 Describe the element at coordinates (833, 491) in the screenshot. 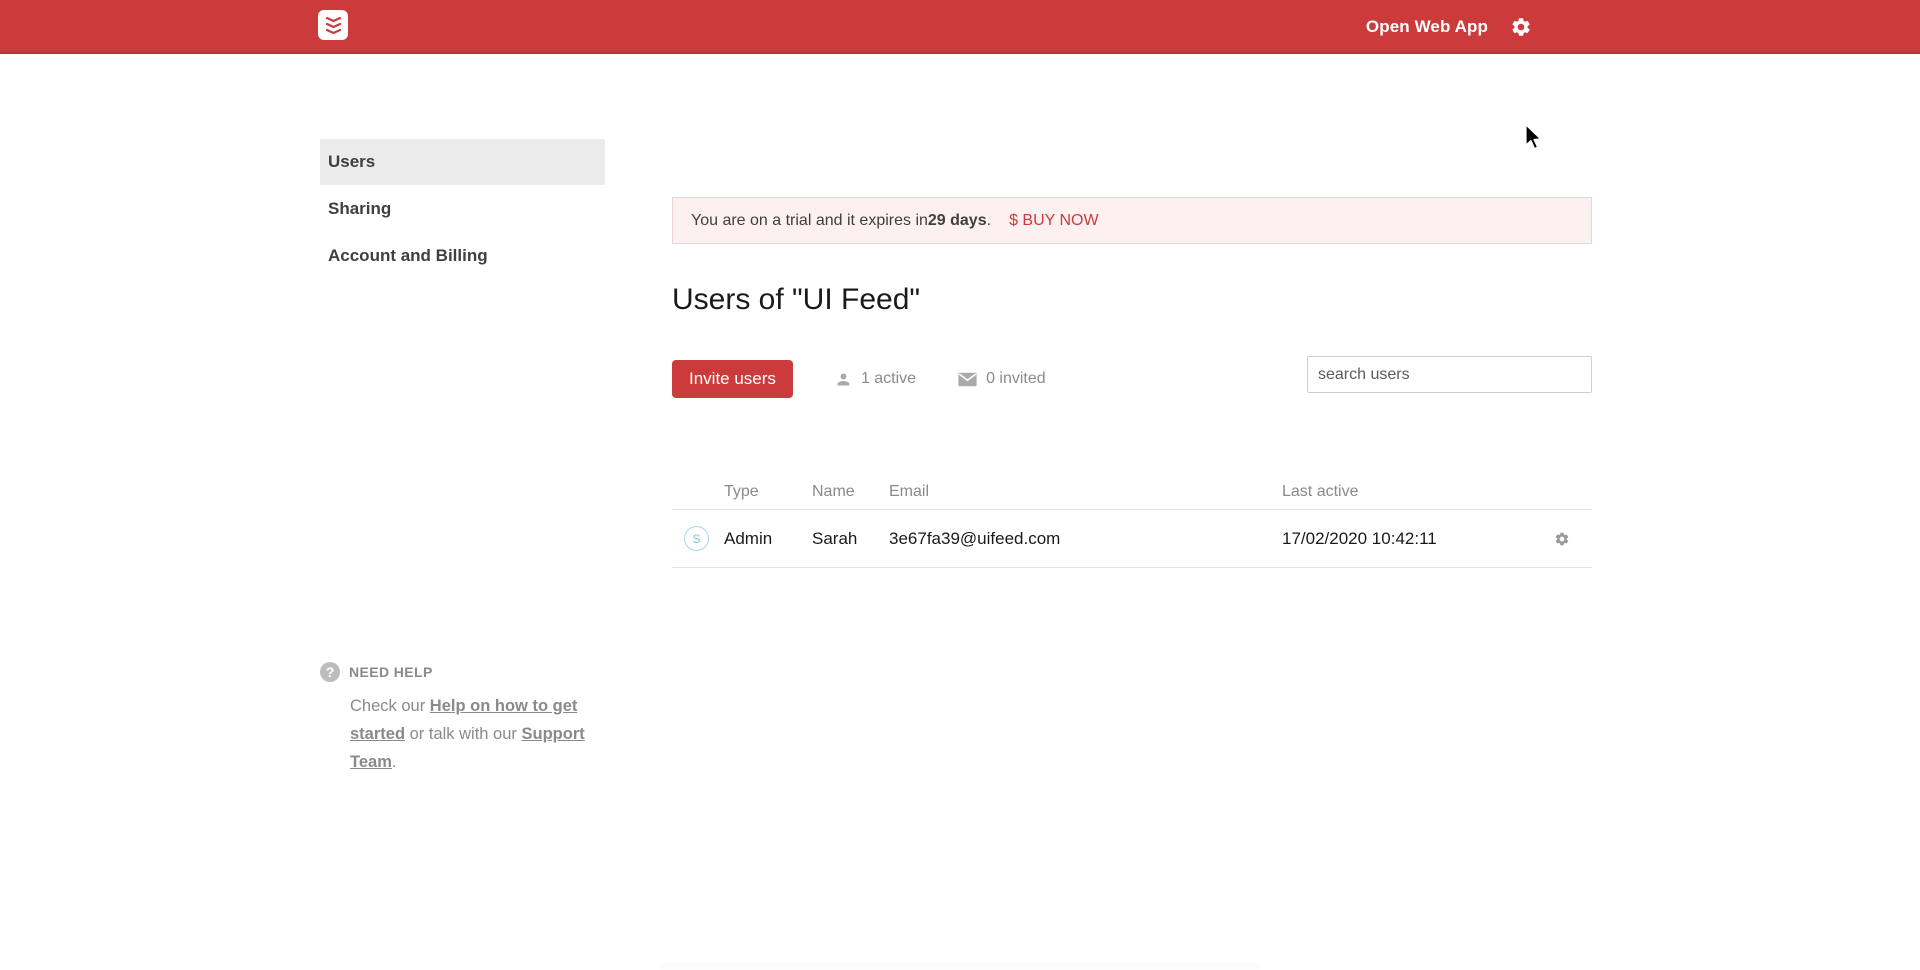

I see `table-header-name: Name` at that location.